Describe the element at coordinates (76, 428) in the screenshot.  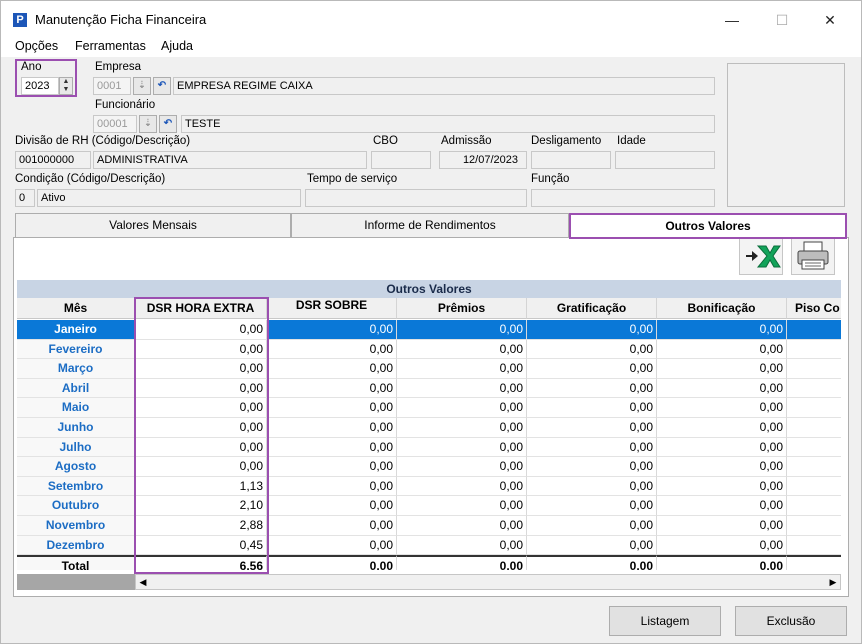
I see `month-cell: Junho` at that location.